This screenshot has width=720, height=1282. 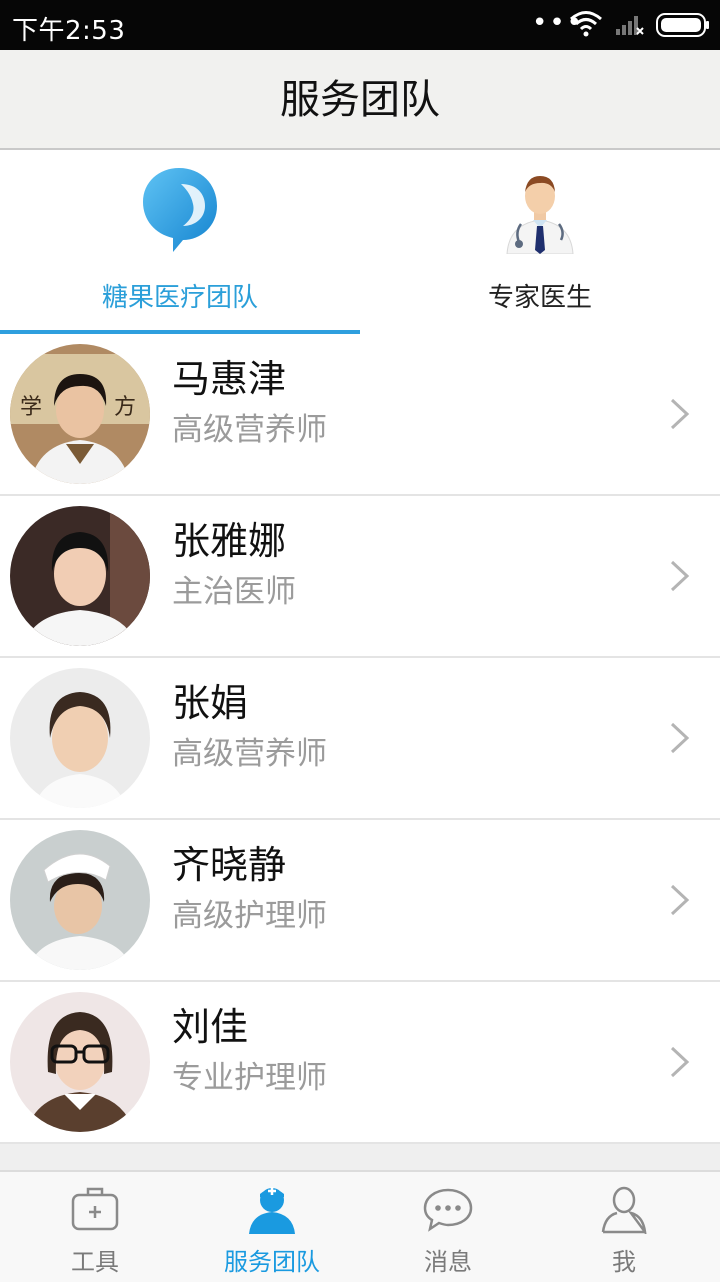 What do you see at coordinates (360, 577) in the screenshot?
I see `list-item: 张雅娜 主治医师` at bounding box center [360, 577].